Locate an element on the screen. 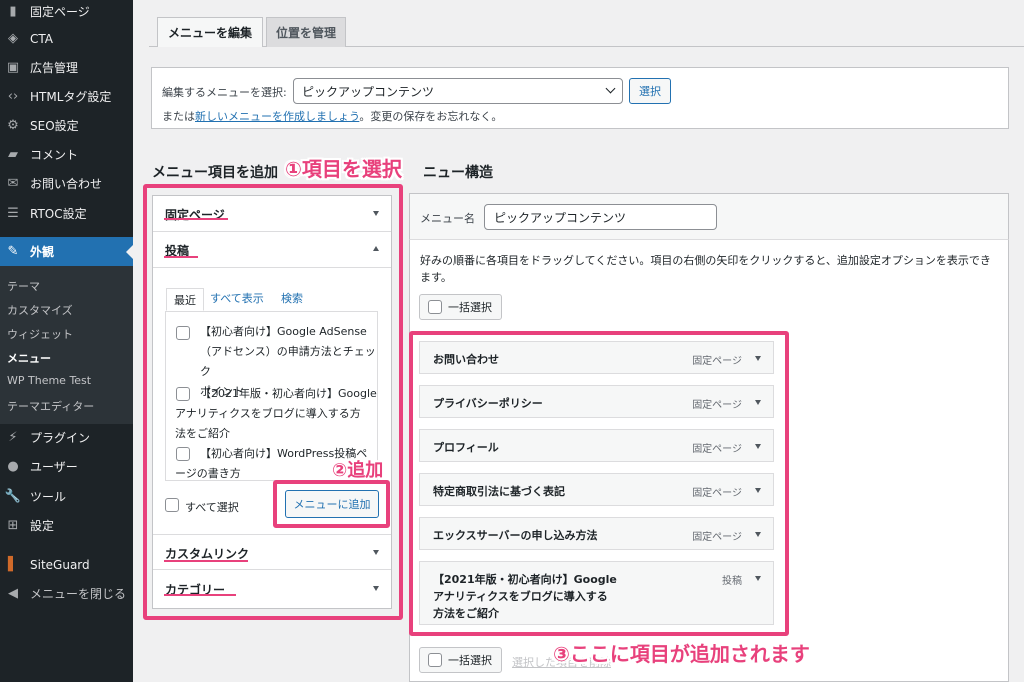  sidebar-item-comments: ▰ コメント is located at coordinates (66, 154).